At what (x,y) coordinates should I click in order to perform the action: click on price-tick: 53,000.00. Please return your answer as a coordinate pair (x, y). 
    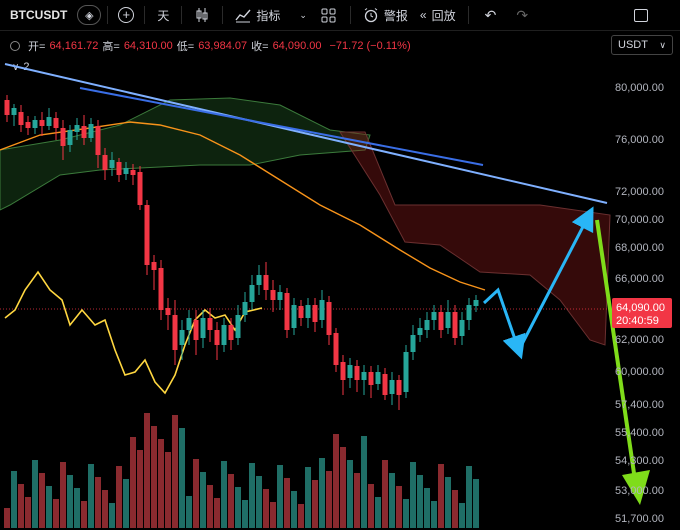
    Looking at the image, I should click on (639, 491).